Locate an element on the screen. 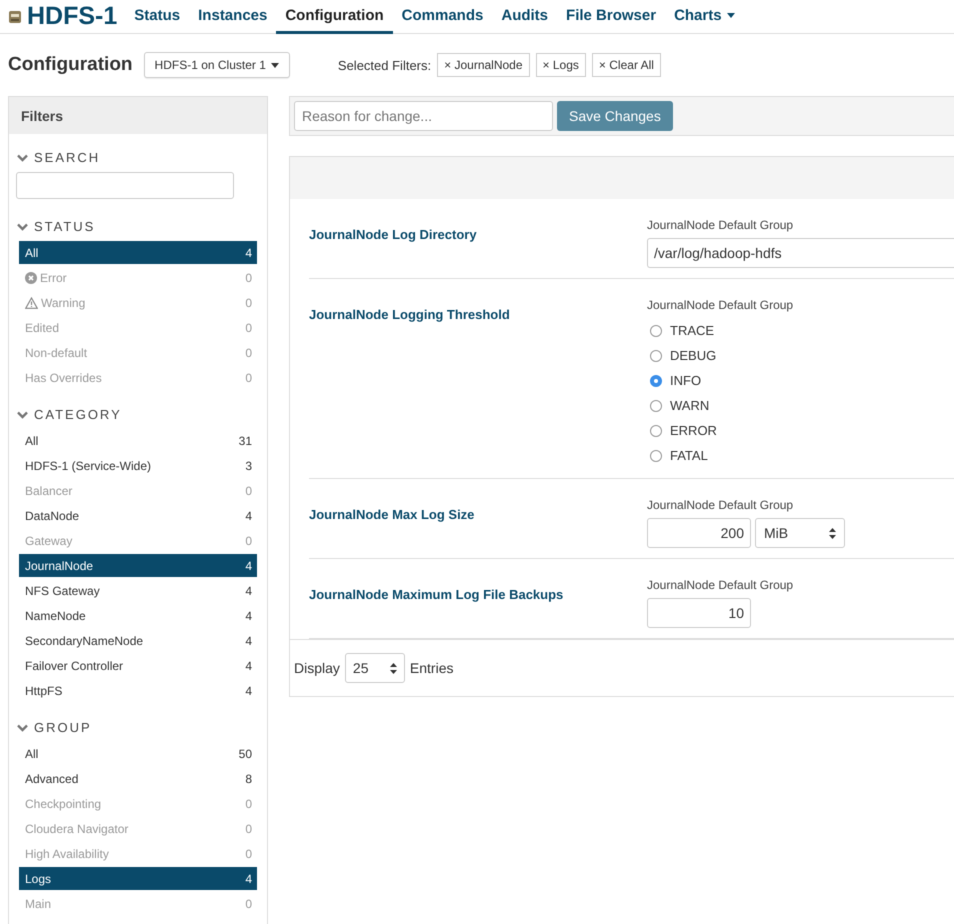 The width and height of the screenshot is (954, 924). error-icon is located at coordinates (31, 278).